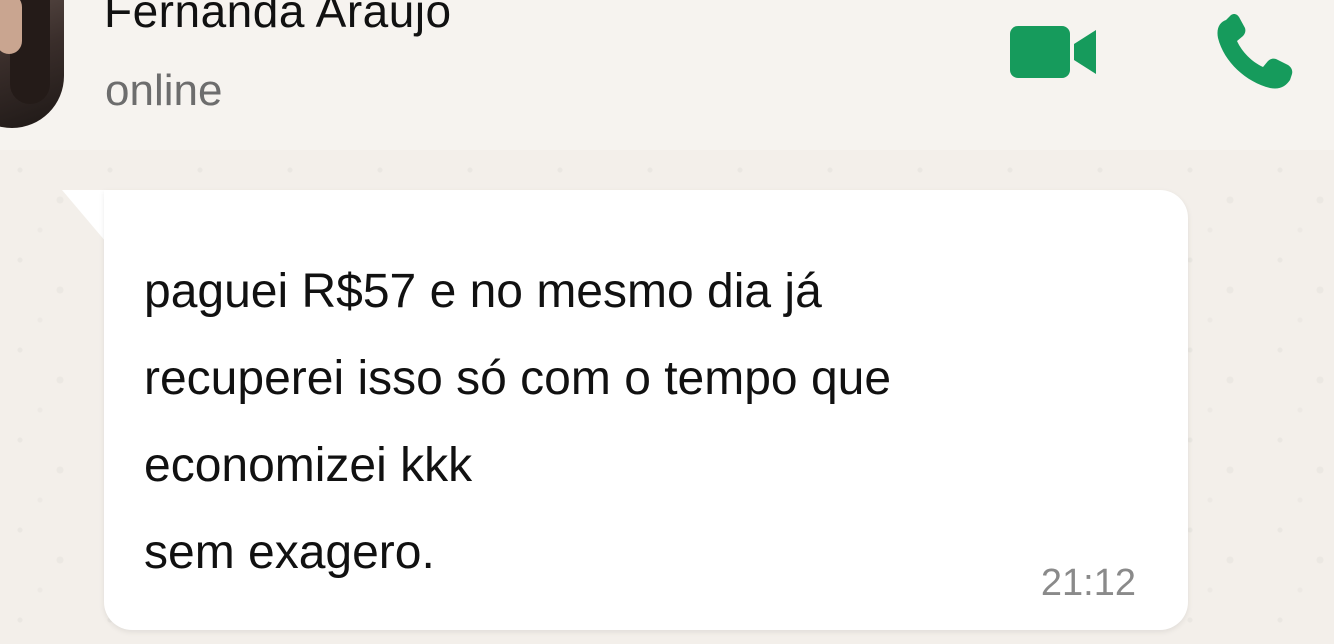  What do you see at coordinates (84, 216) in the screenshot?
I see `message-bubble-tail` at bounding box center [84, 216].